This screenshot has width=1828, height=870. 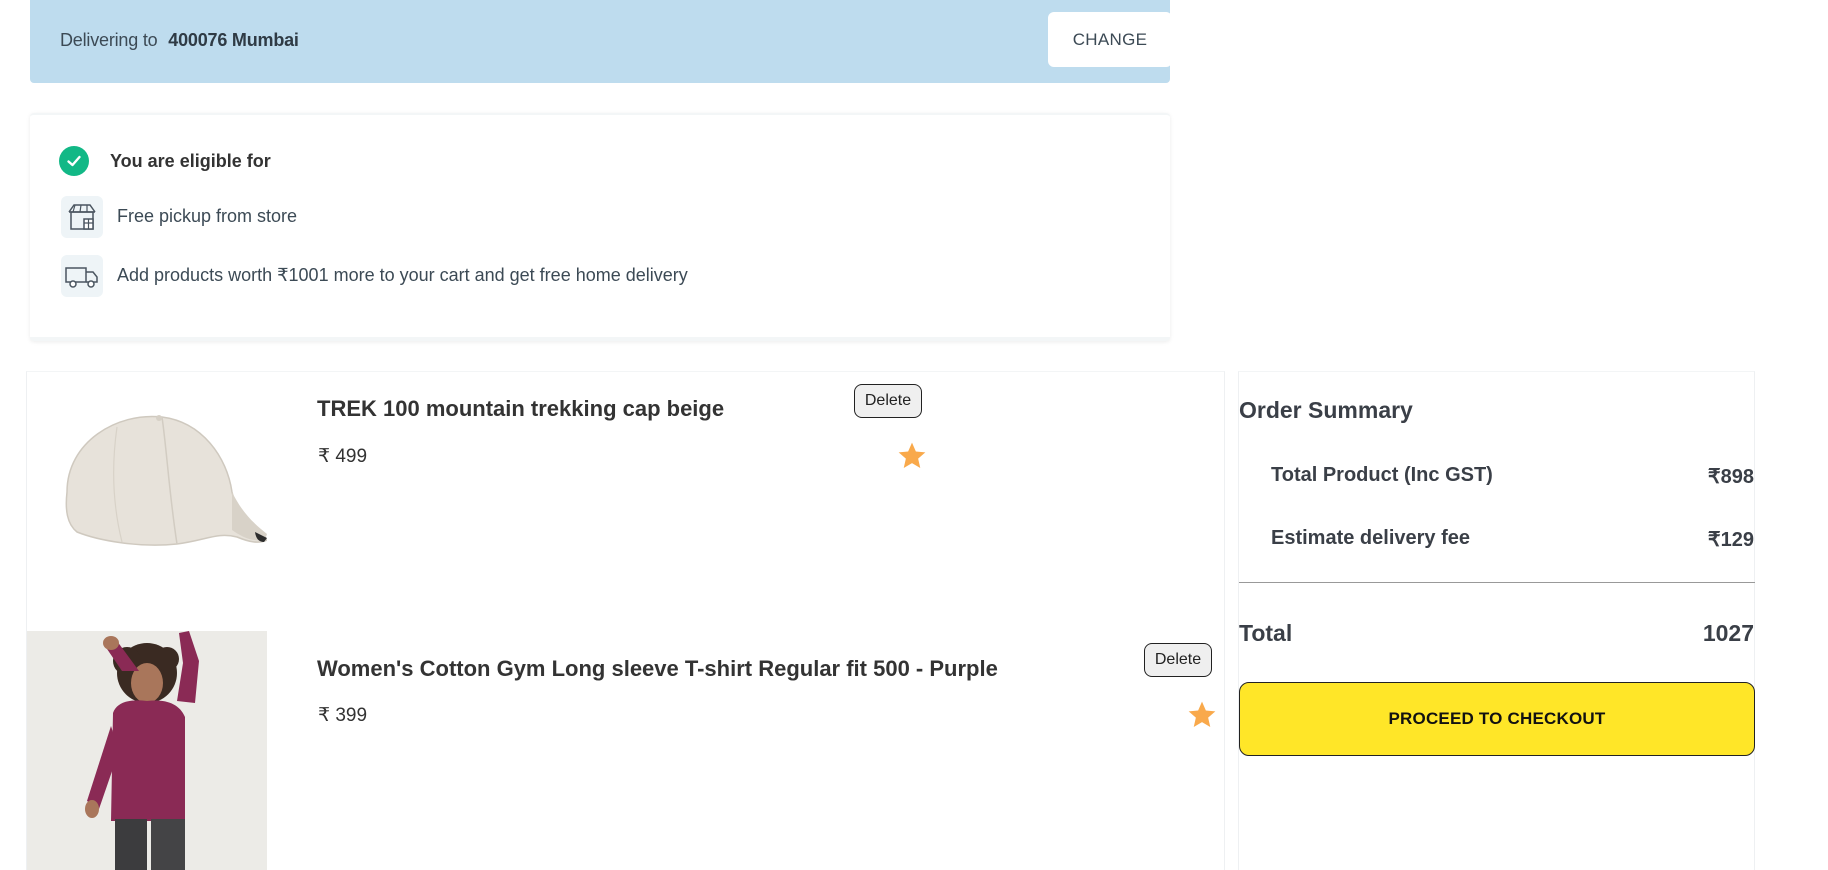 I want to click on total-product-label: Total Product (Inc GST), so click(x=1382, y=475).